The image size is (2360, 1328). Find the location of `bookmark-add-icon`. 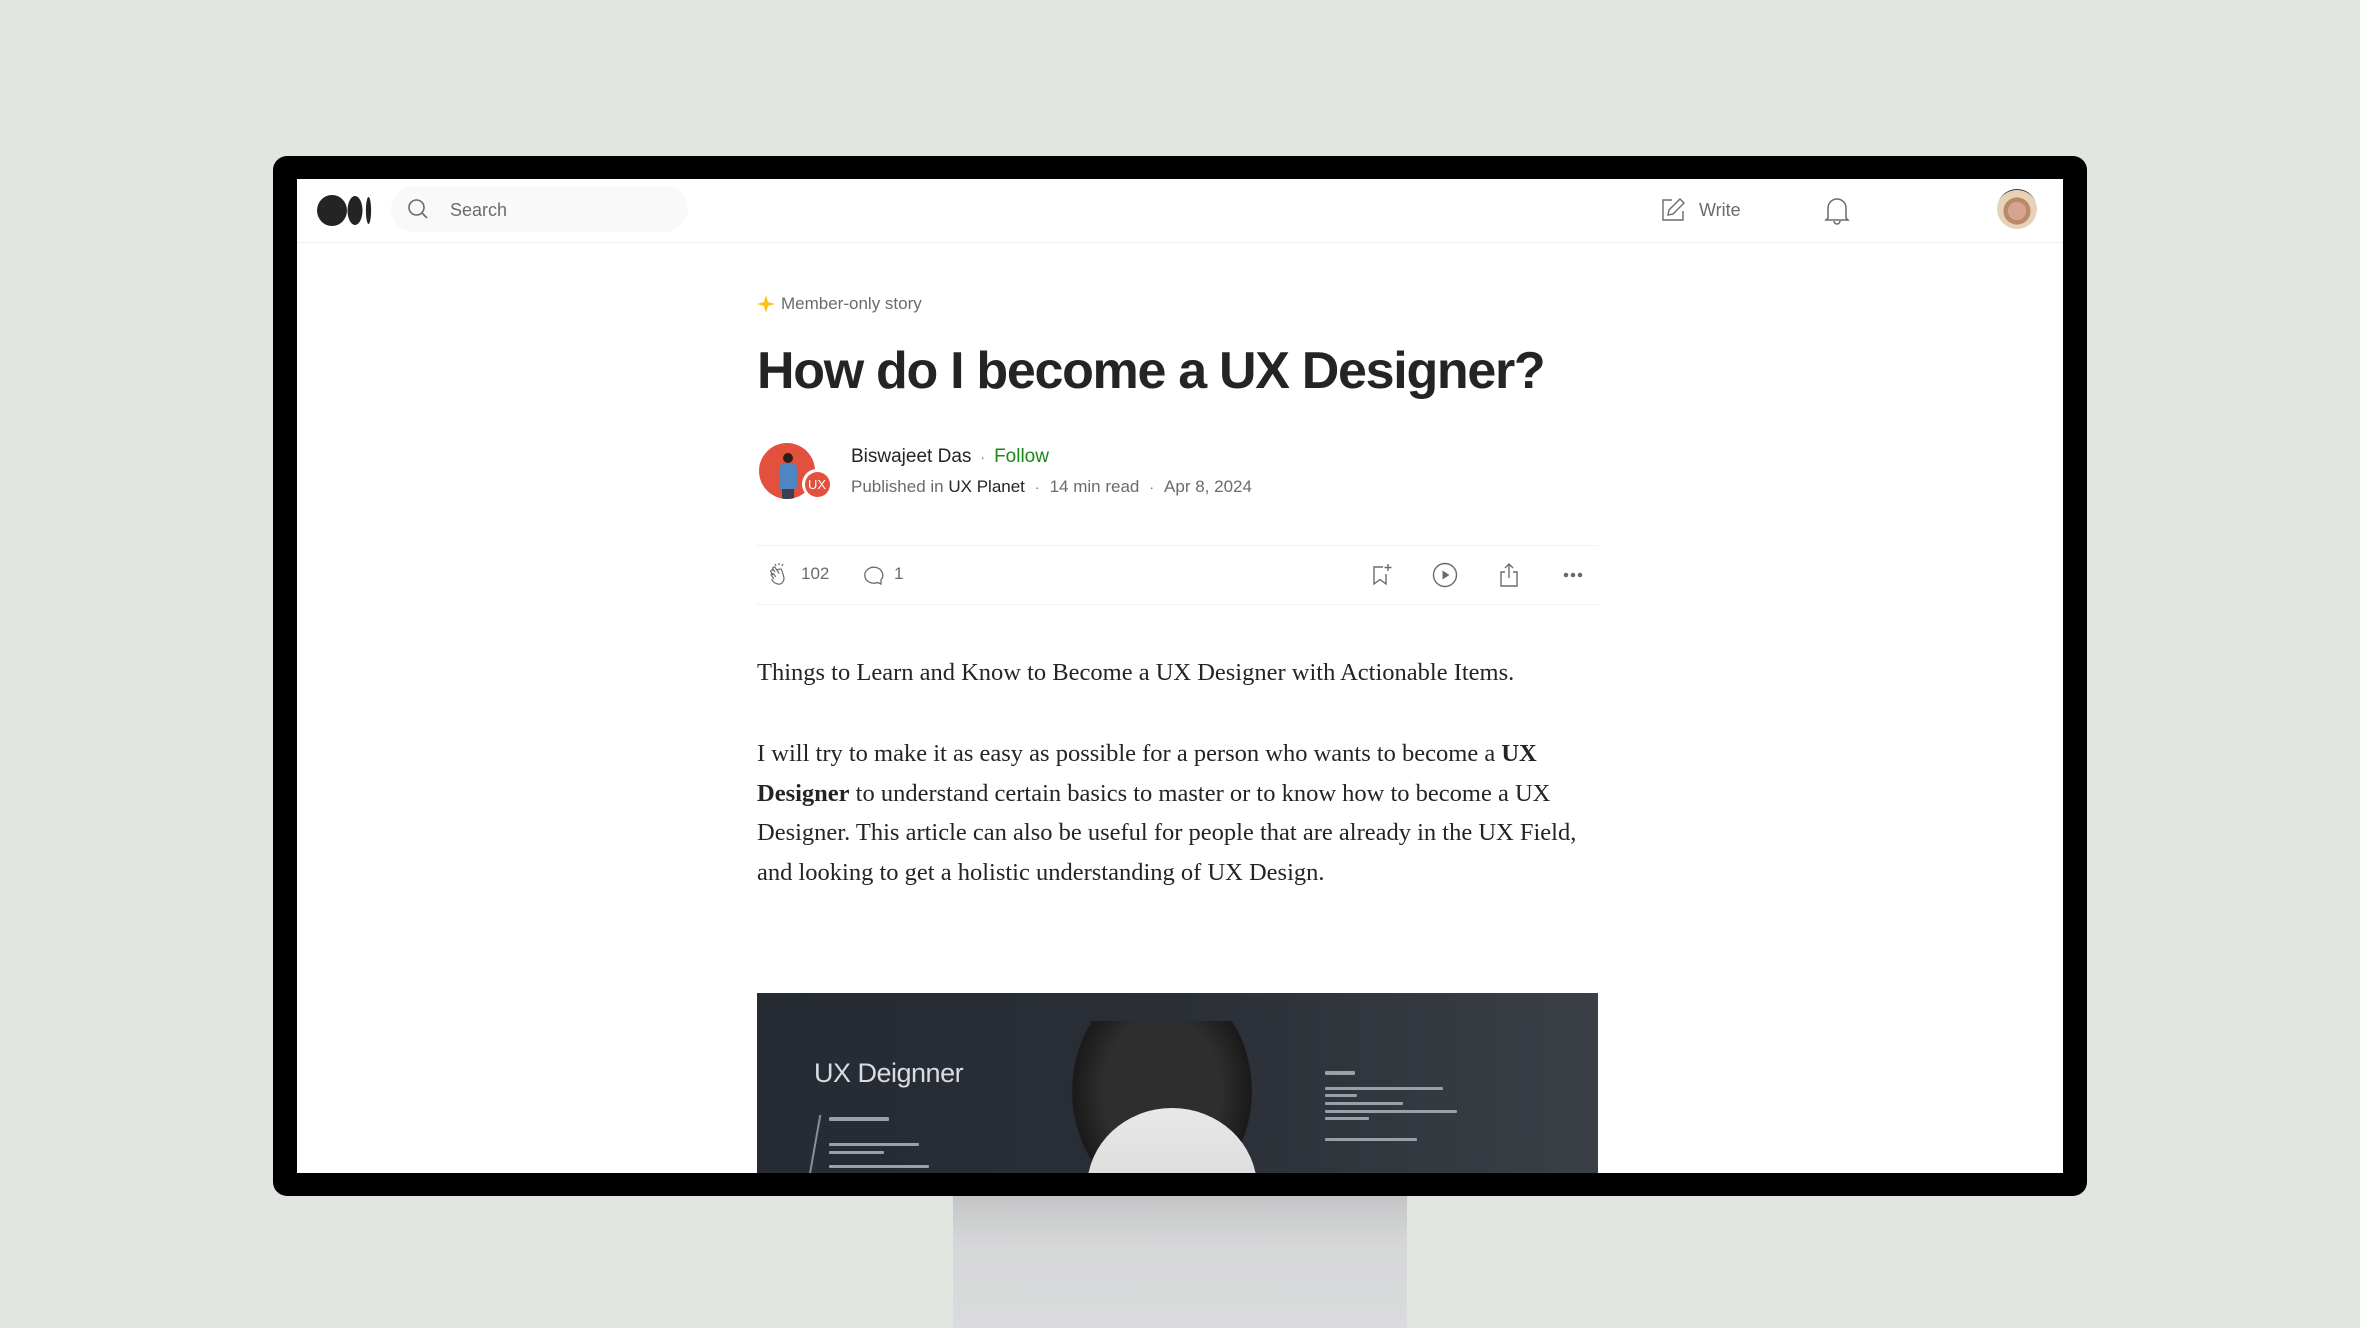

bookmark-add-icon is located at coordinates (1382, 575).